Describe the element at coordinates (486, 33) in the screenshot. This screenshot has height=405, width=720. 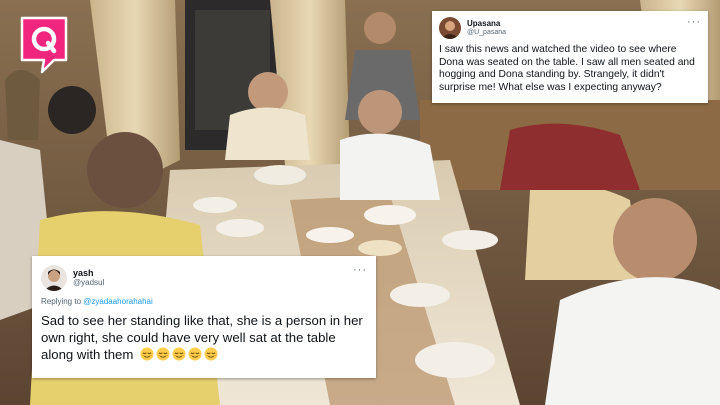
I see `user-handle: @U_pasana` at that location.